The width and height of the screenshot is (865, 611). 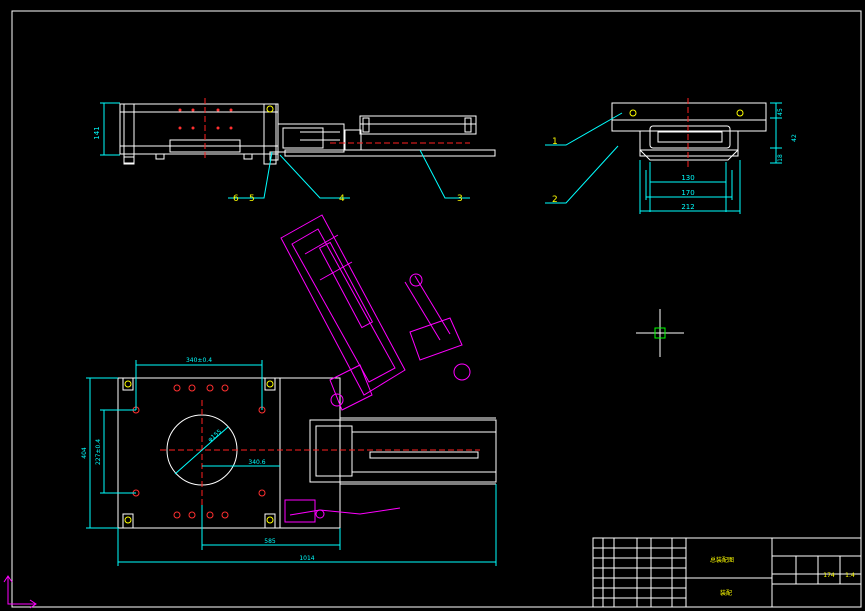 What do you see at coordinates (780, 112) in the screenshot?
I see `dim-45: 45` at bounding box center [780, 112].